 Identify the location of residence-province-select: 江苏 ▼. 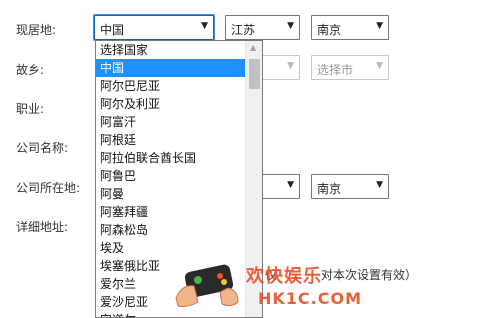
(262, 27).